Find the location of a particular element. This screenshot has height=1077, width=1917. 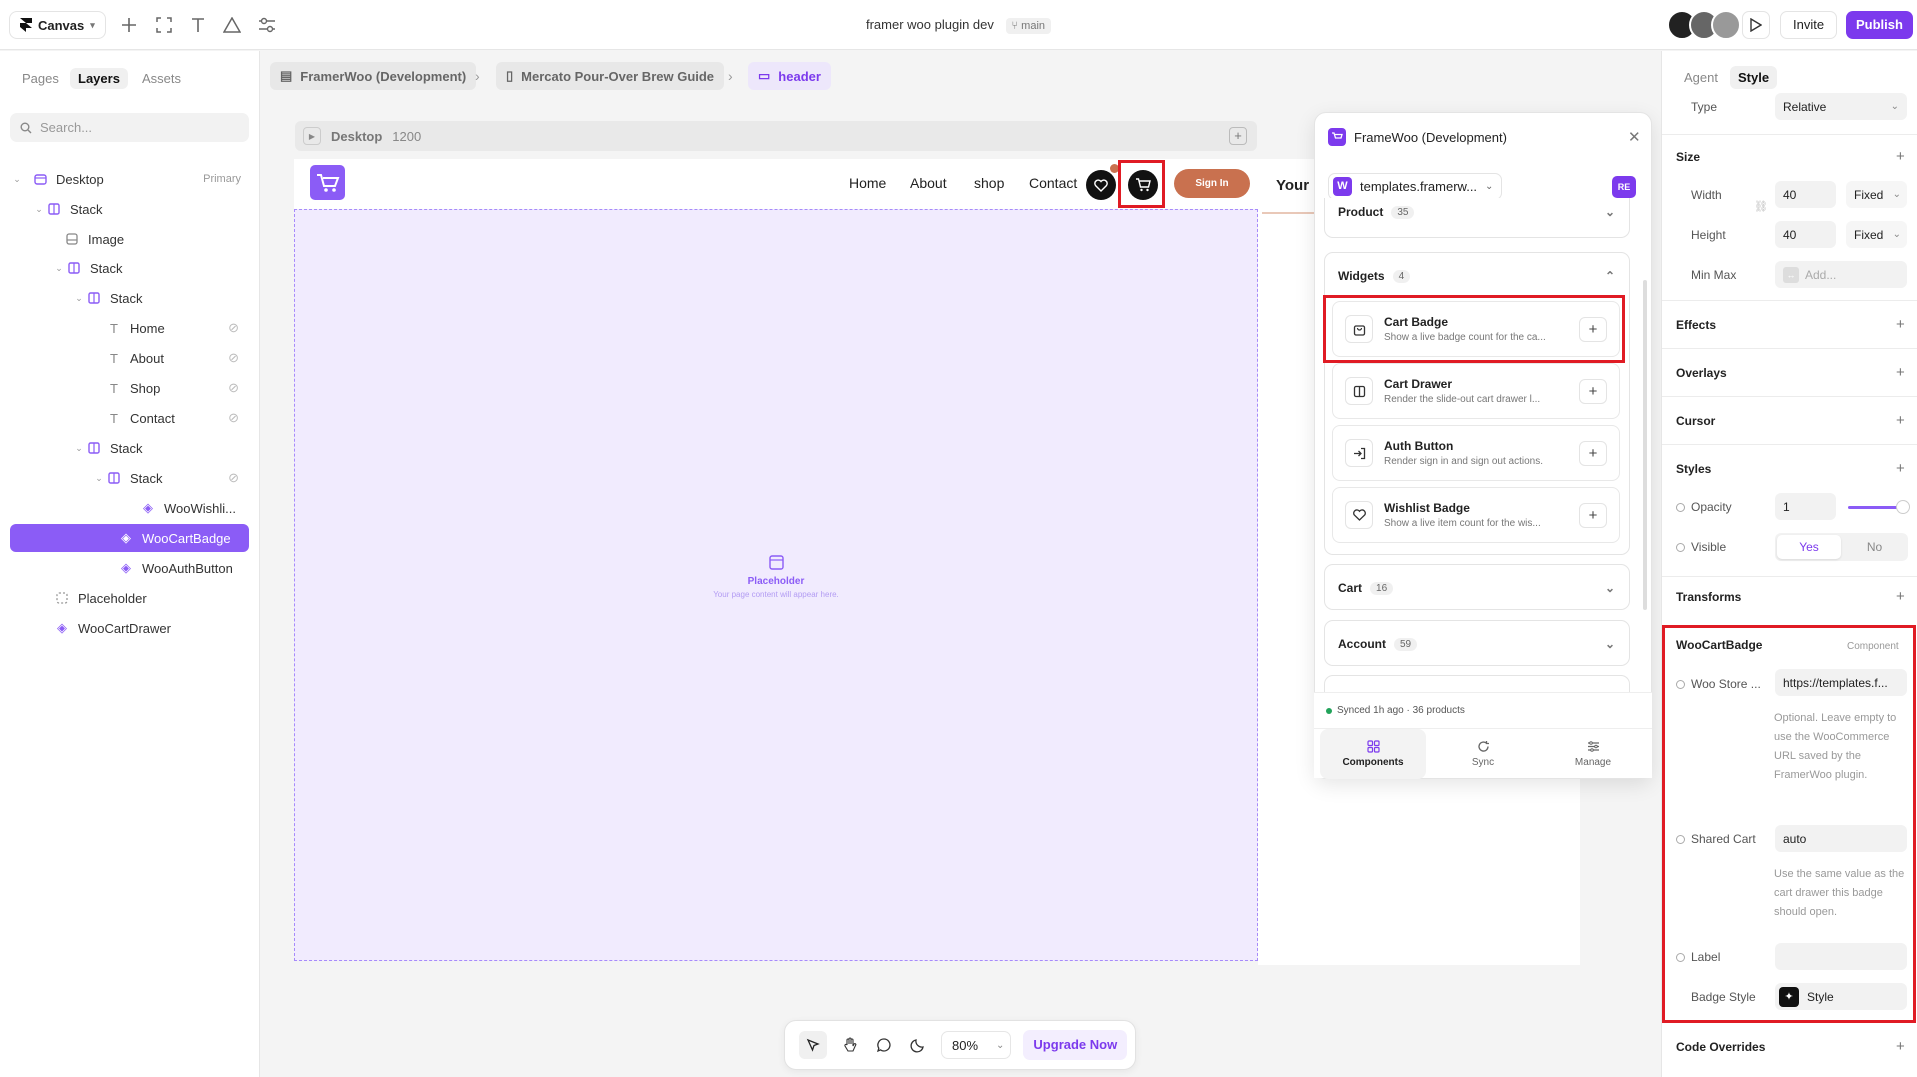

tab-style: Style is located at coordinates (1754, 77).